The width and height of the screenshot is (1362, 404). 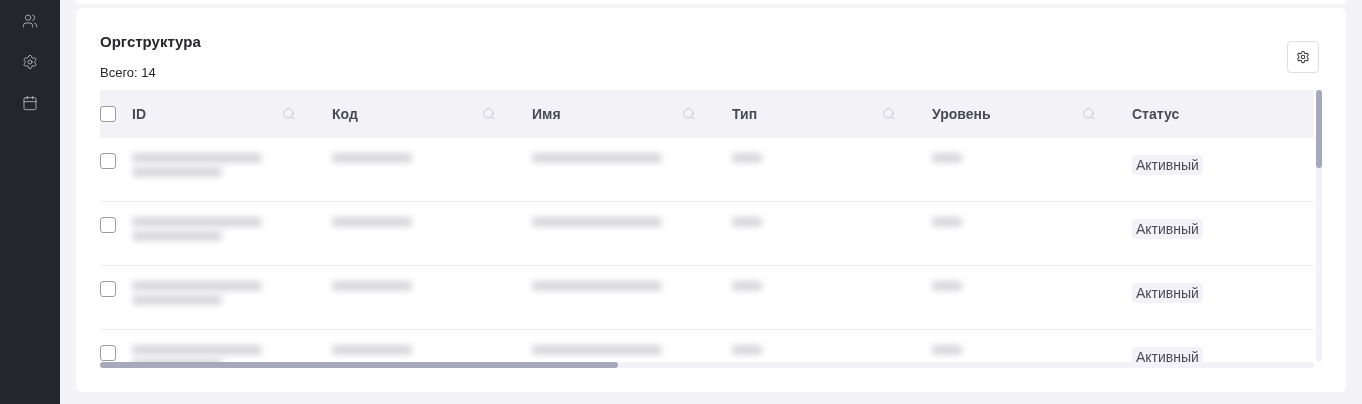 I want to click on card-title: Оргструктура, so click(x=150, y=42).